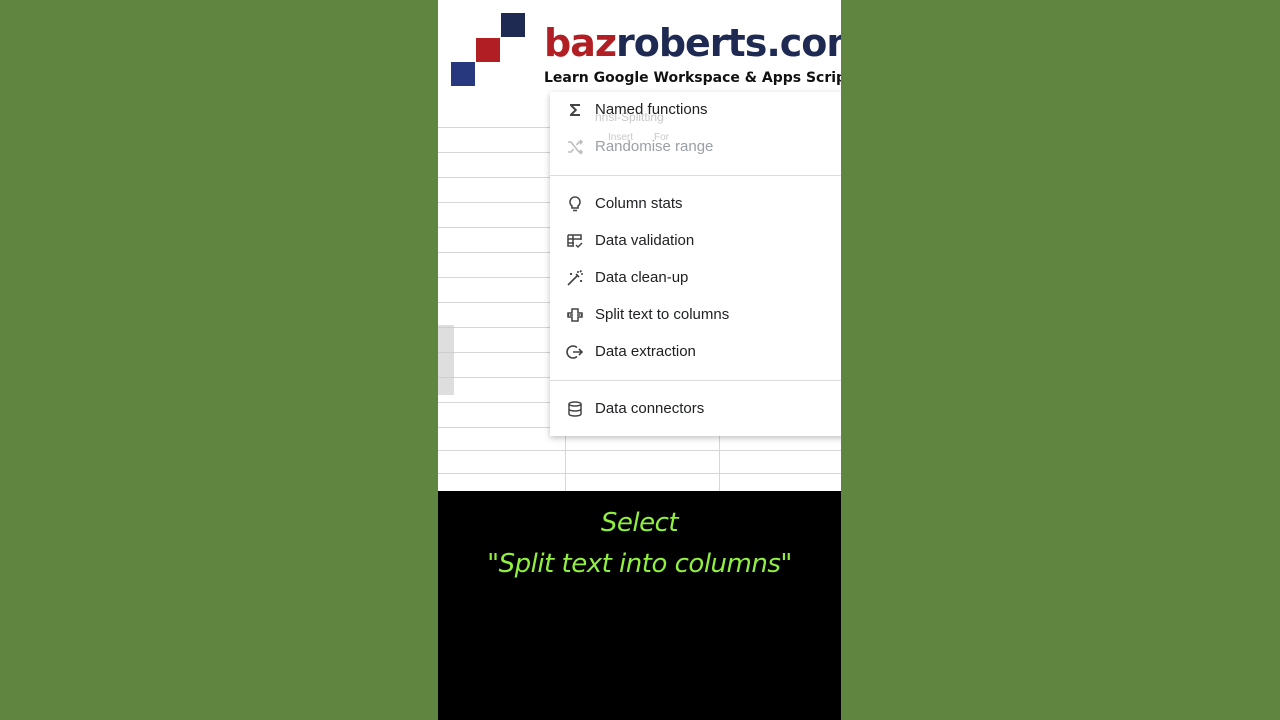 The height and width of the screenshot is (720, 1280). I want to click on menu-item-label: Column stats, so click(639, 203).